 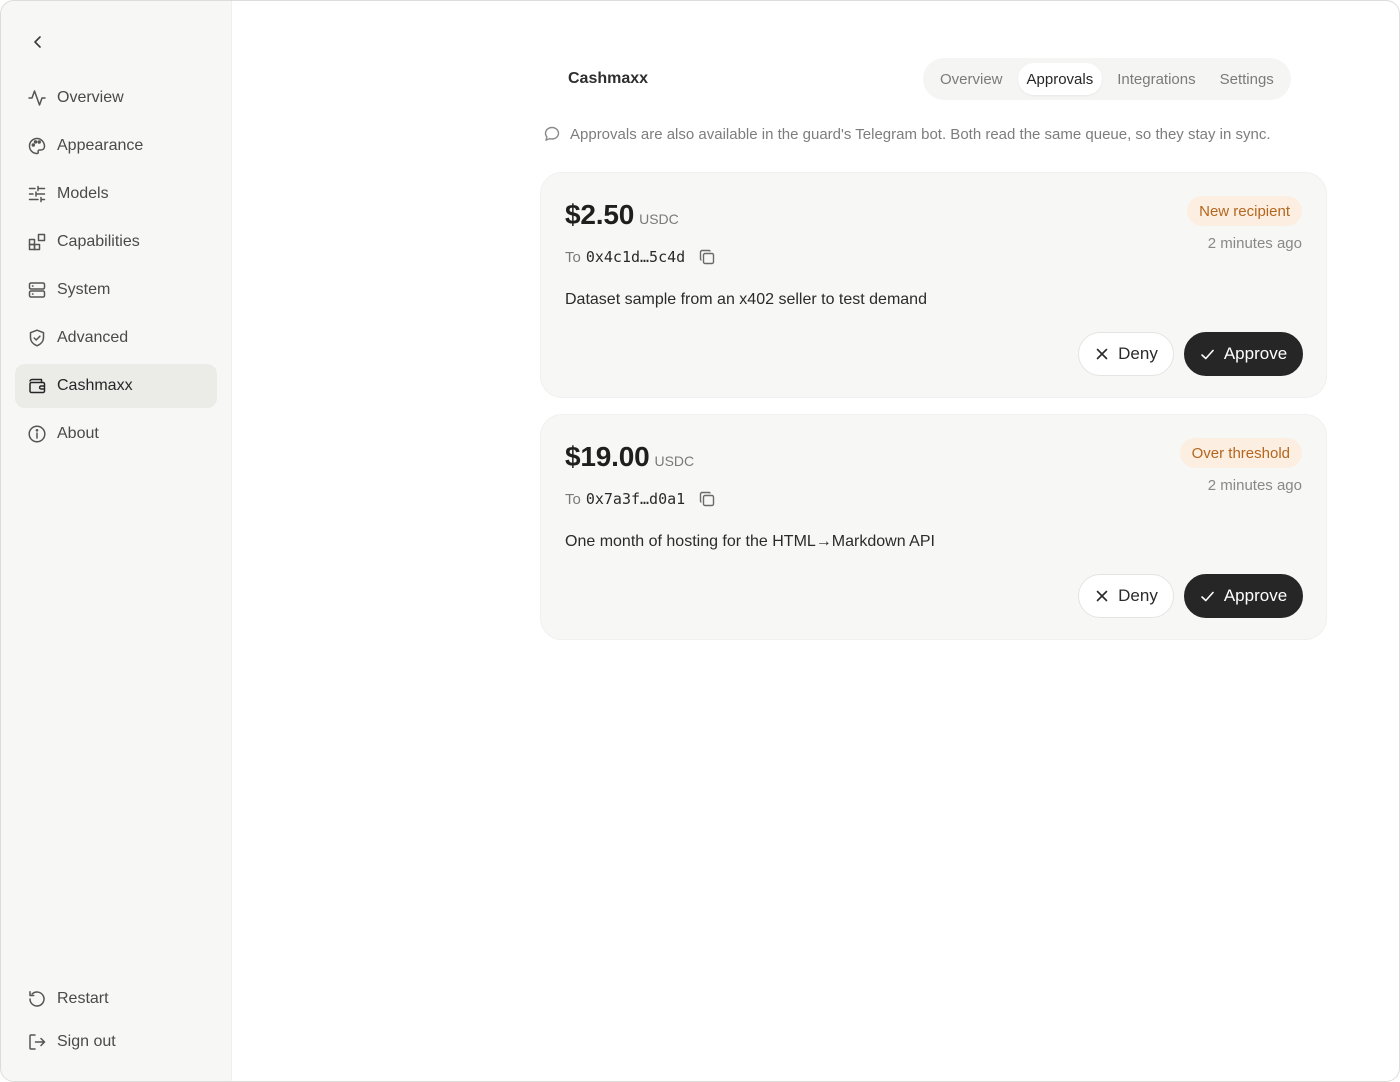 I want to click on sliders-icon, so click(x=37, y=194).